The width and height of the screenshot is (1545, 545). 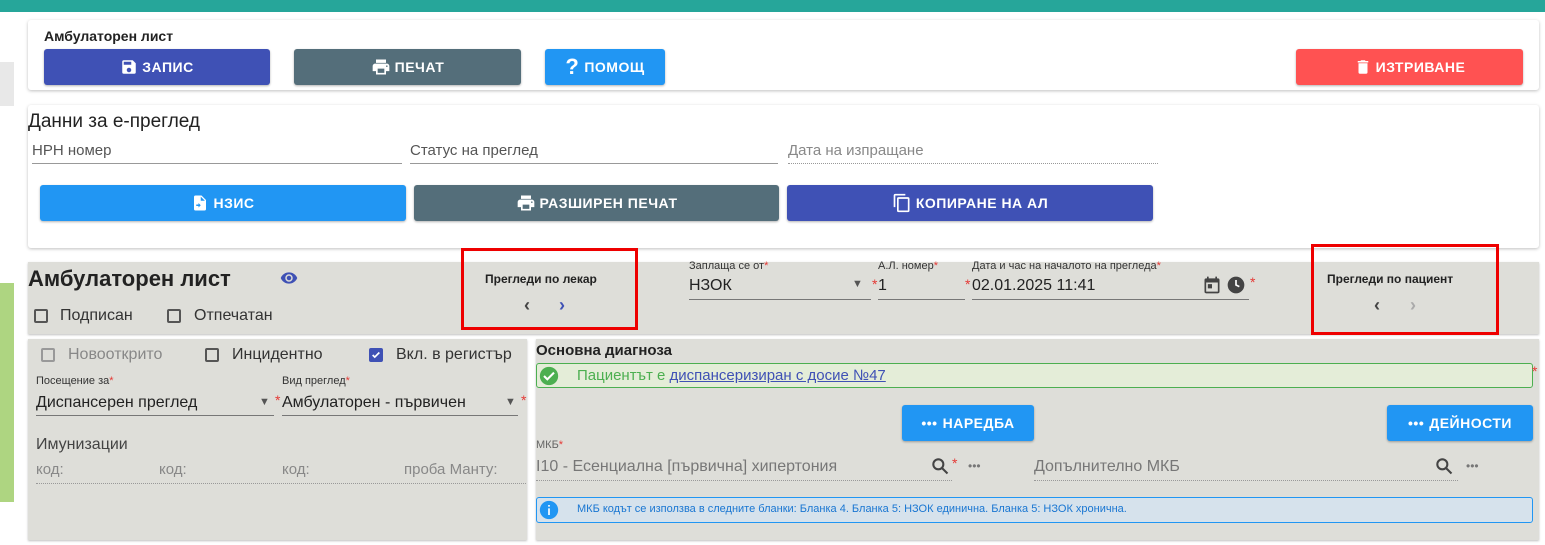 I want to click on extra-mkb-underline, so click(x=1246, y=480).